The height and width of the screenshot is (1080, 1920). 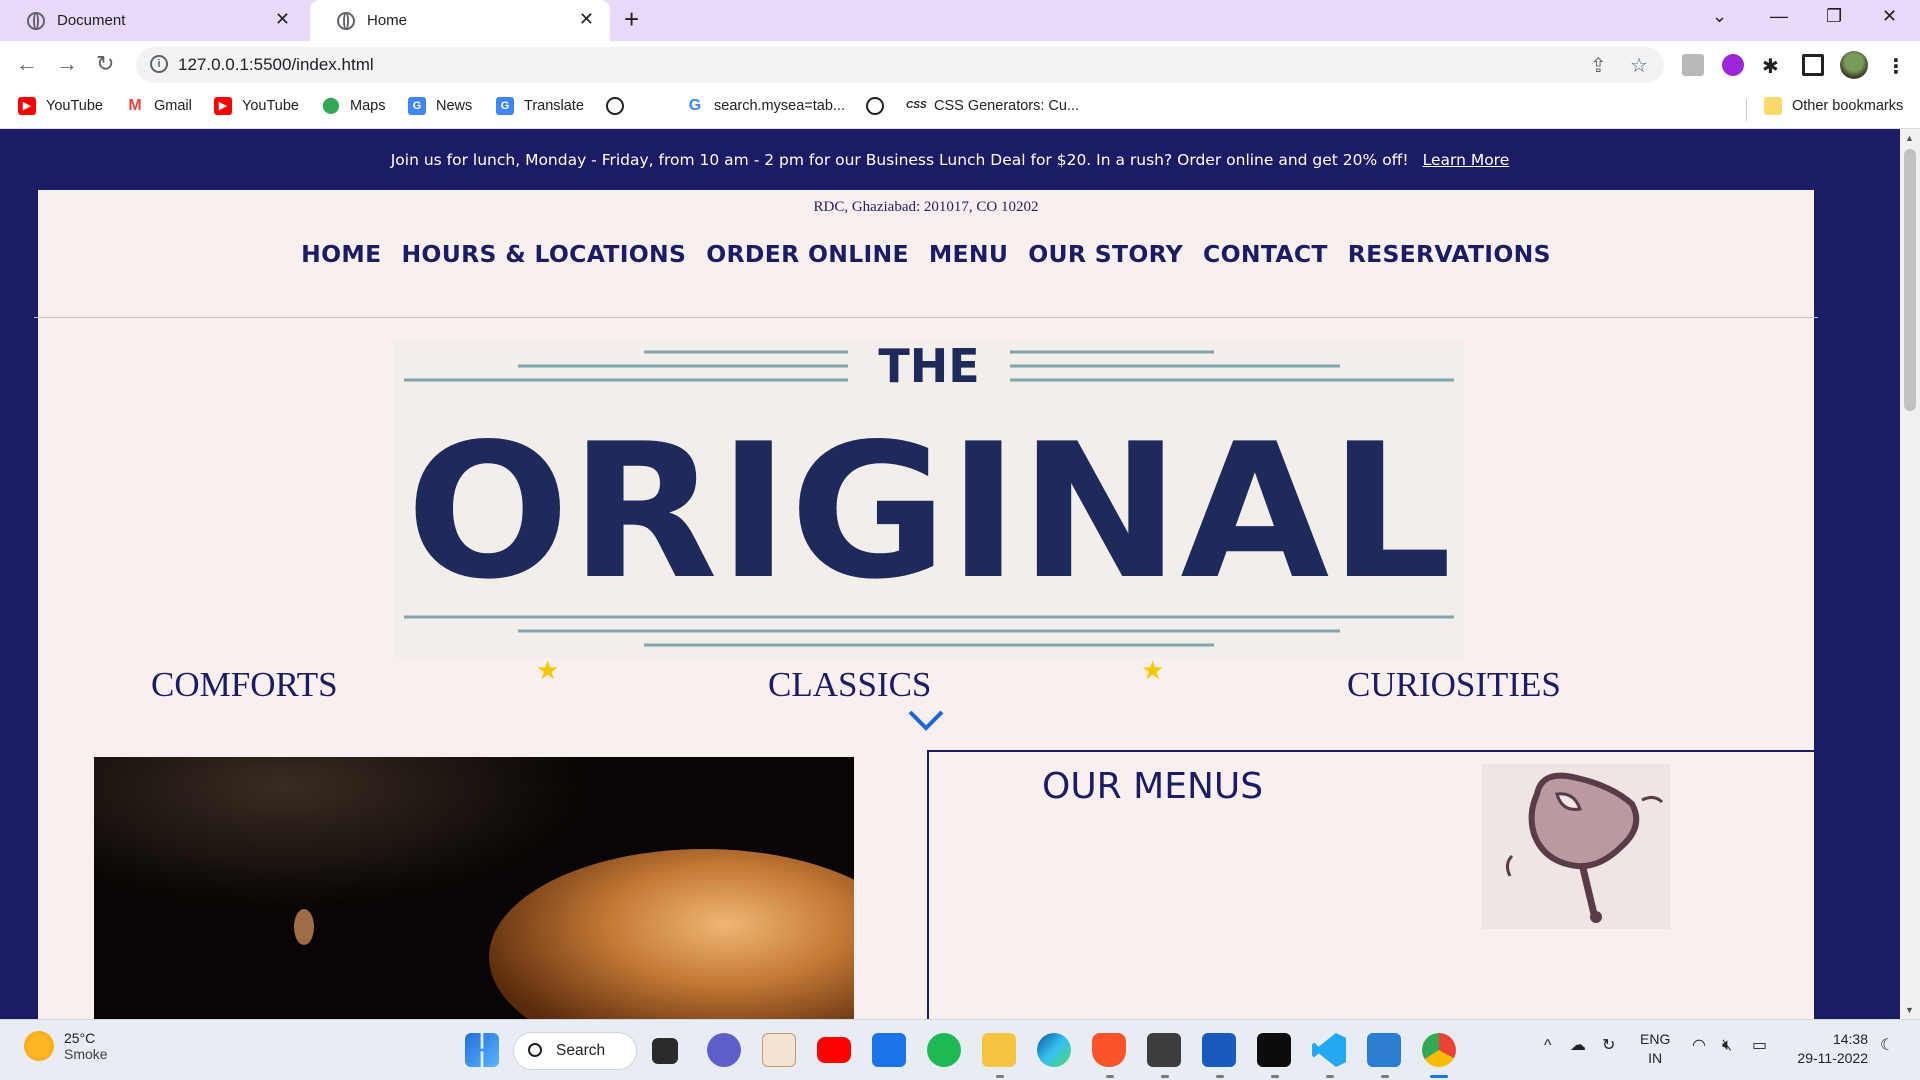 What do you see at coordinates (968, 254) in the screenshot?
I see `nav-menu: MENU` at bounding box center [968, 254].